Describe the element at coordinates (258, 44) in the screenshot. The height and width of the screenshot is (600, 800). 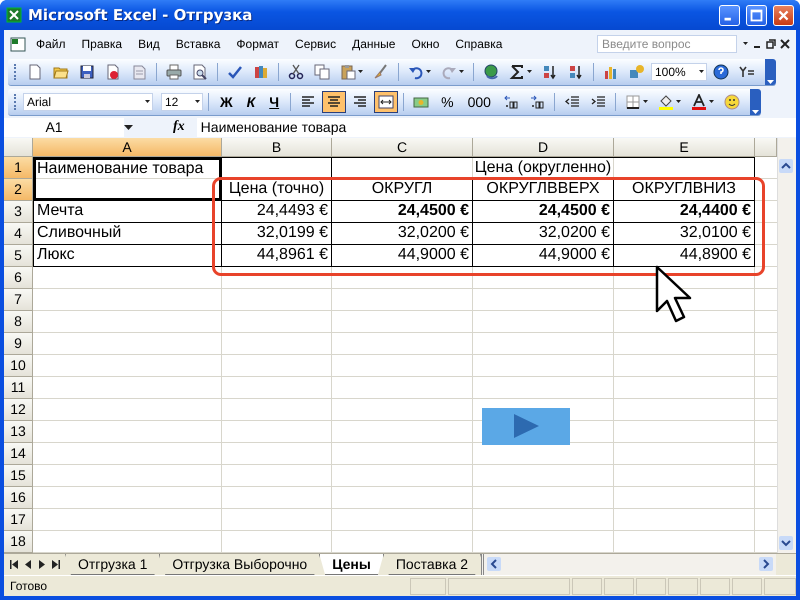
I see `menu-item: Формат` at that location.